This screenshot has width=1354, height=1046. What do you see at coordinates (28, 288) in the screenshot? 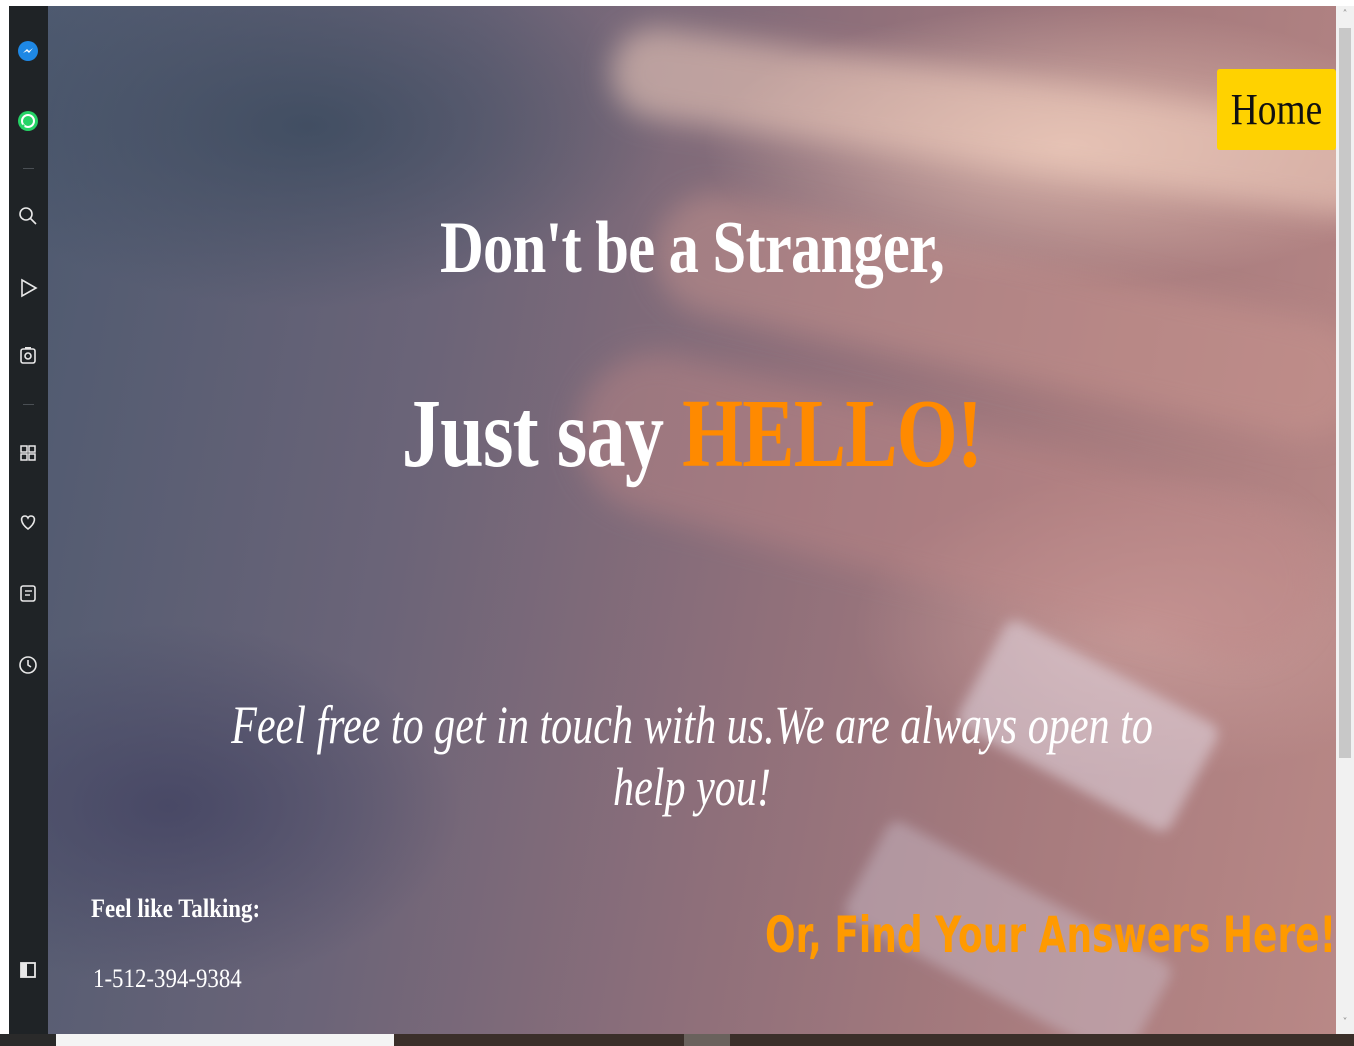
I see `play-icon` at bounding box center [28, 288].